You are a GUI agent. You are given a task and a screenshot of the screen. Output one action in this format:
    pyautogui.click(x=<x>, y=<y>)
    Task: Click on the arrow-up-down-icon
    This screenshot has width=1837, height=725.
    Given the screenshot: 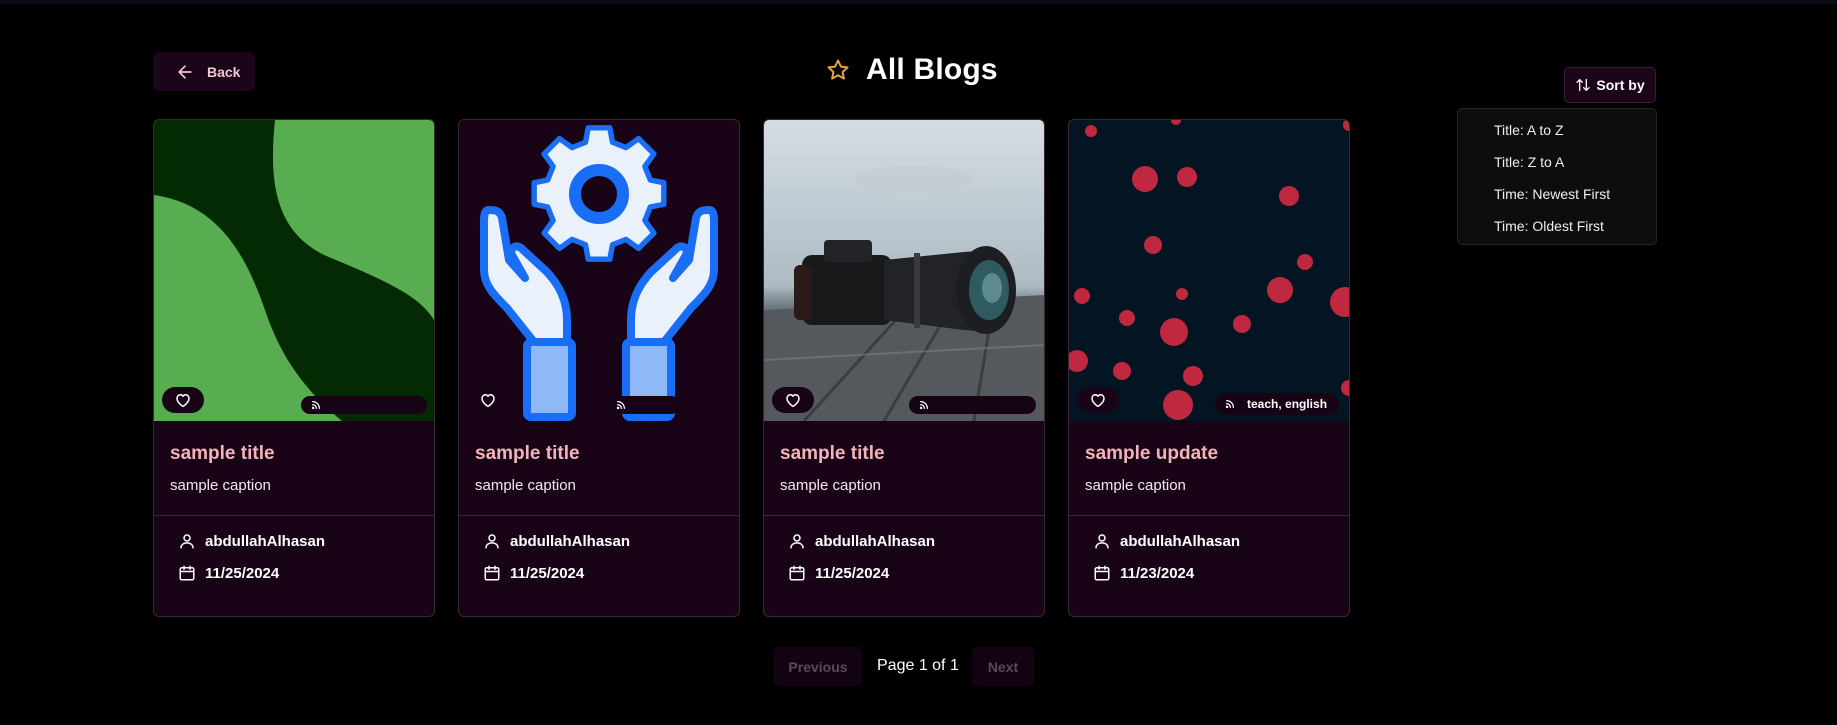 What is the action you would take?
    pyautogui.click(x=1583, y=85)
    